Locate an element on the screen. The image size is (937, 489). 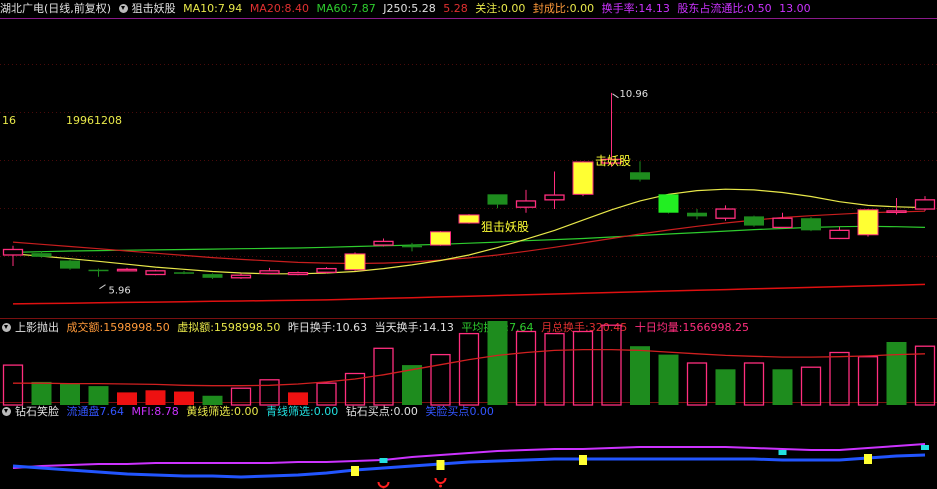
low-price-label: 5.96 is located at coordinates (120, 291).